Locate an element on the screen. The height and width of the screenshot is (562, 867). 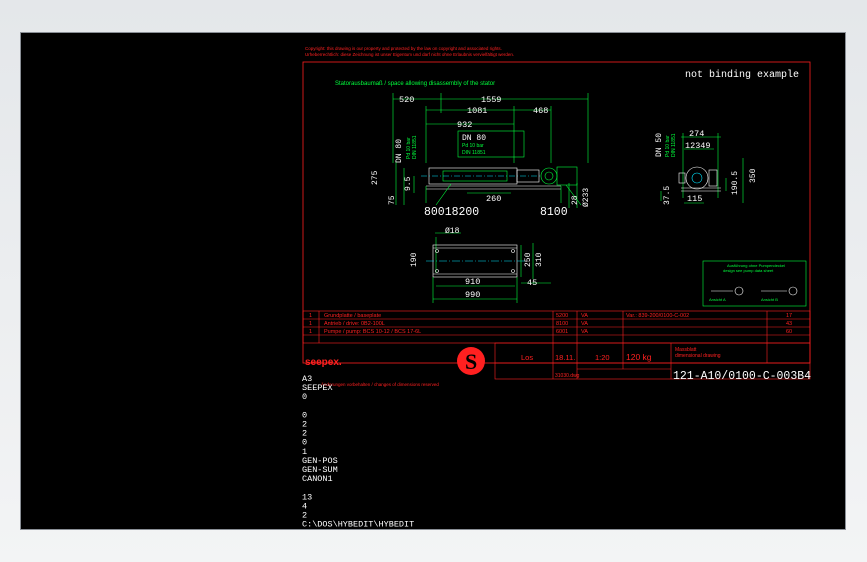
dim-932: 932 is located at coordinates (464, 125).